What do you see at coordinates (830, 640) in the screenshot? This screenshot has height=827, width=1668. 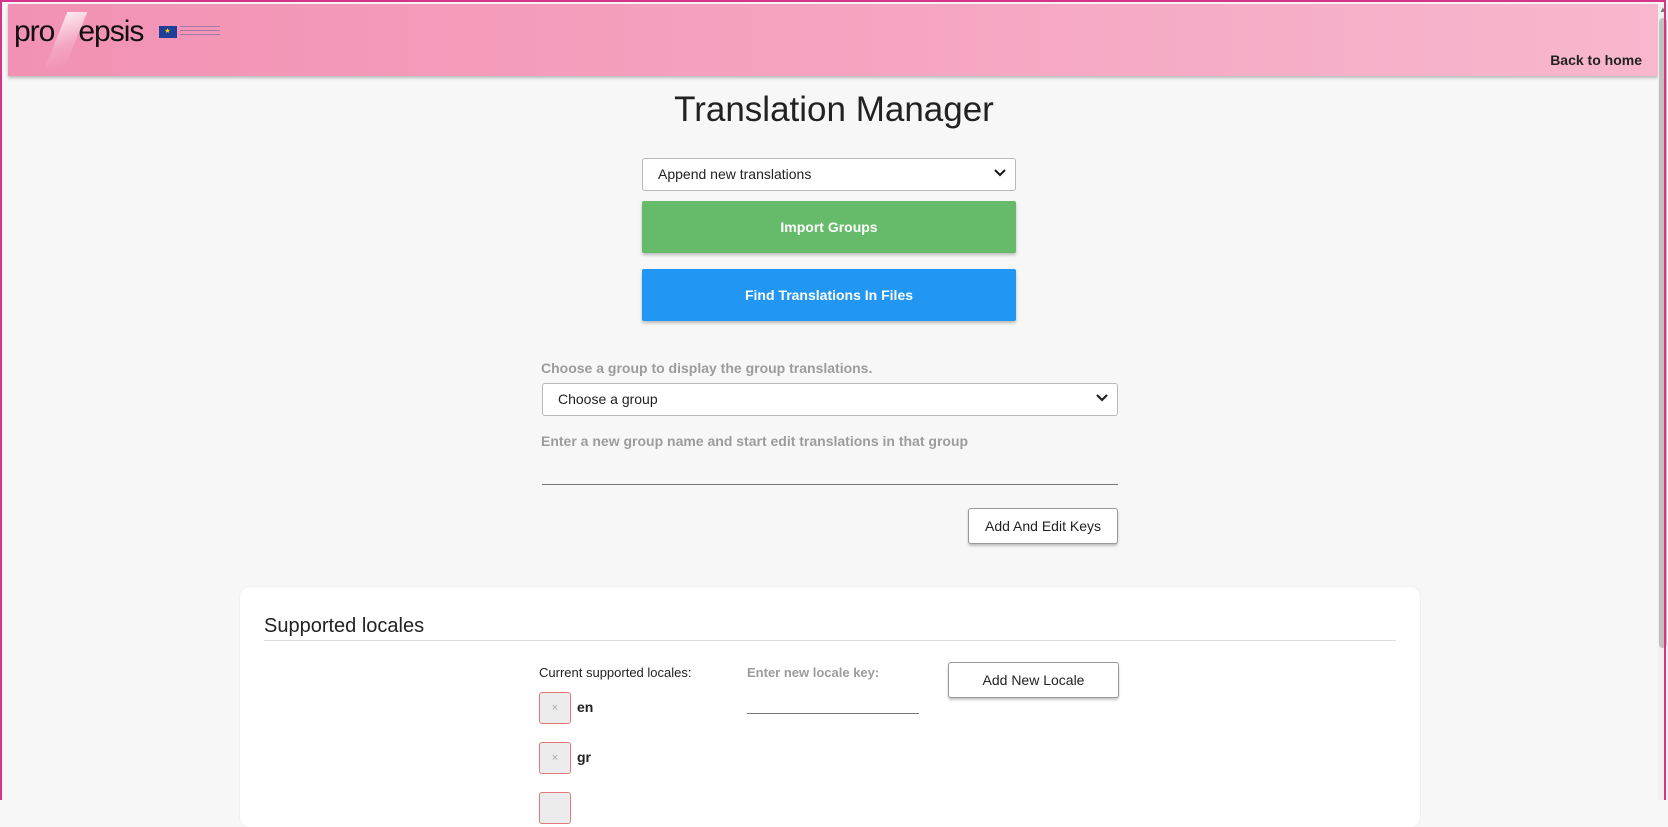 I see `card-divider` at bounding box center [830, 640].